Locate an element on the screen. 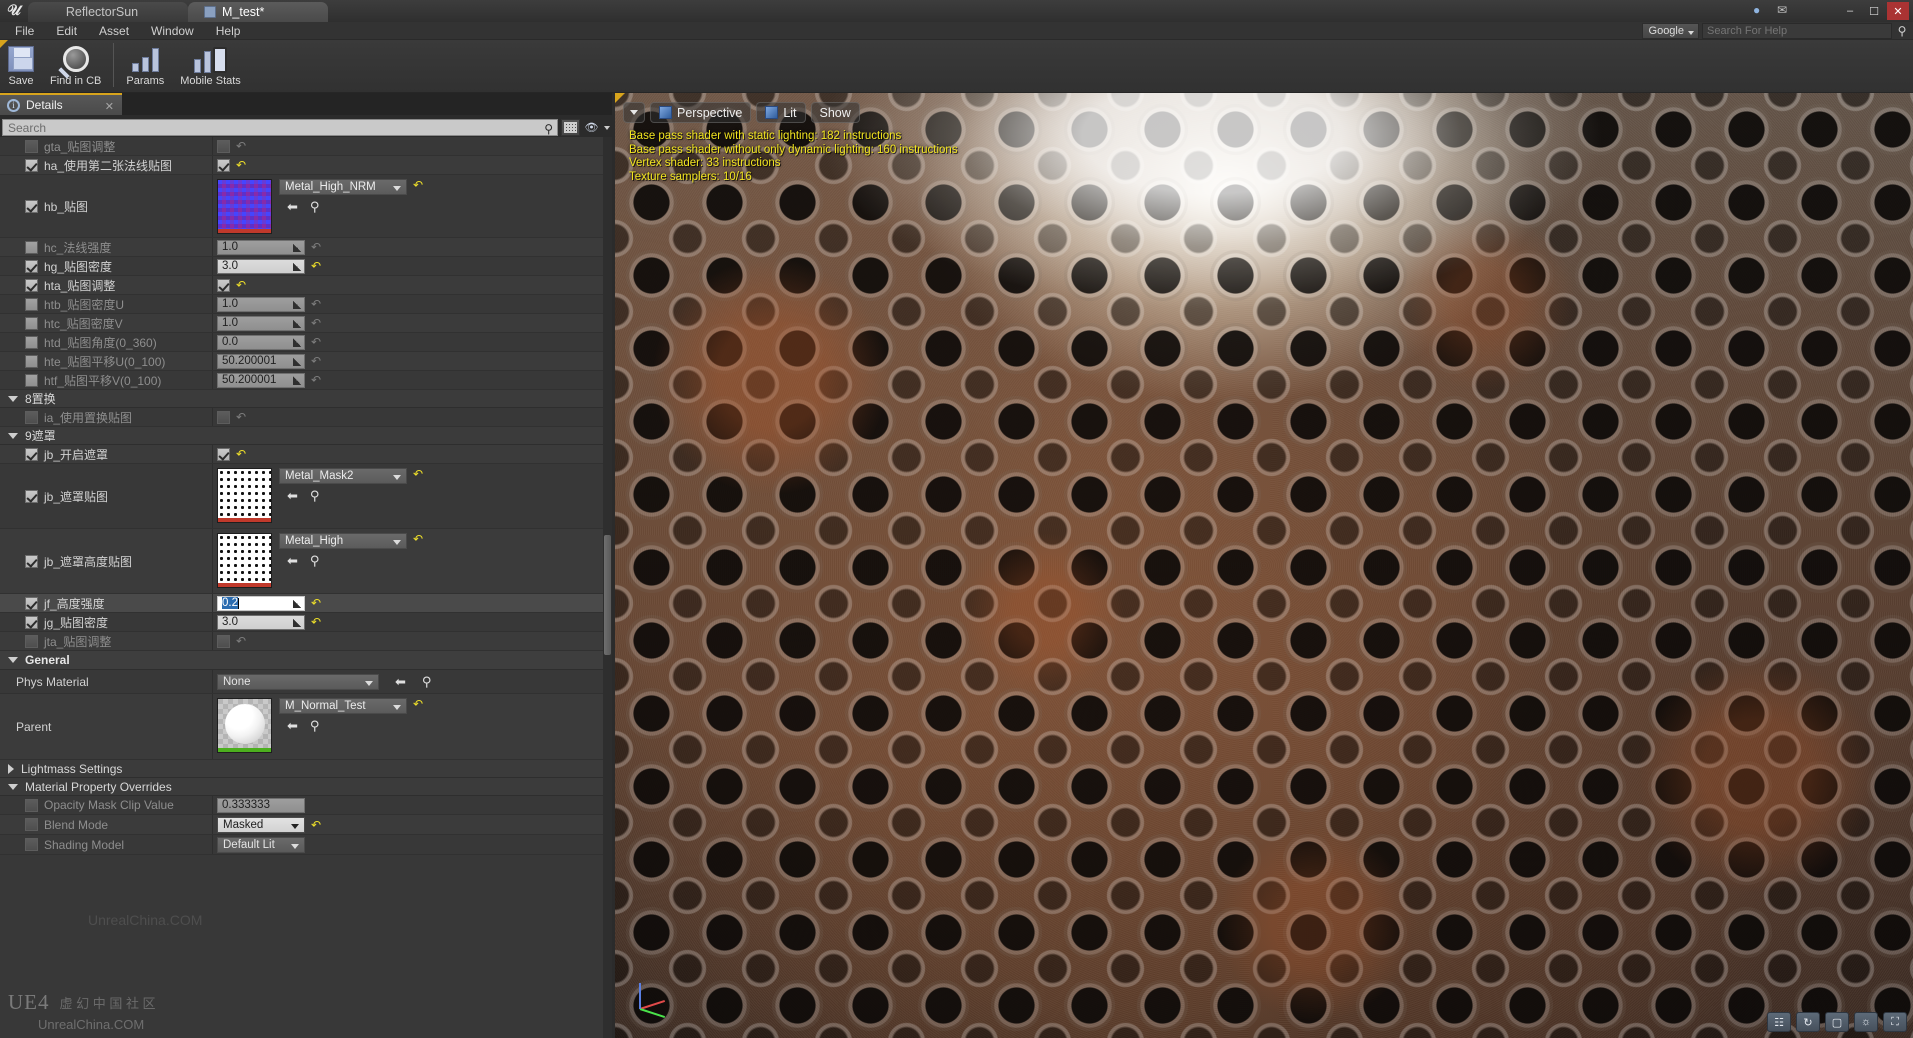 The width and height of the screenshot is (1913, 1038). property-row-jf-height-strength: jf_高度强度 0.2 ↶ is located at coordinates (302, 603).